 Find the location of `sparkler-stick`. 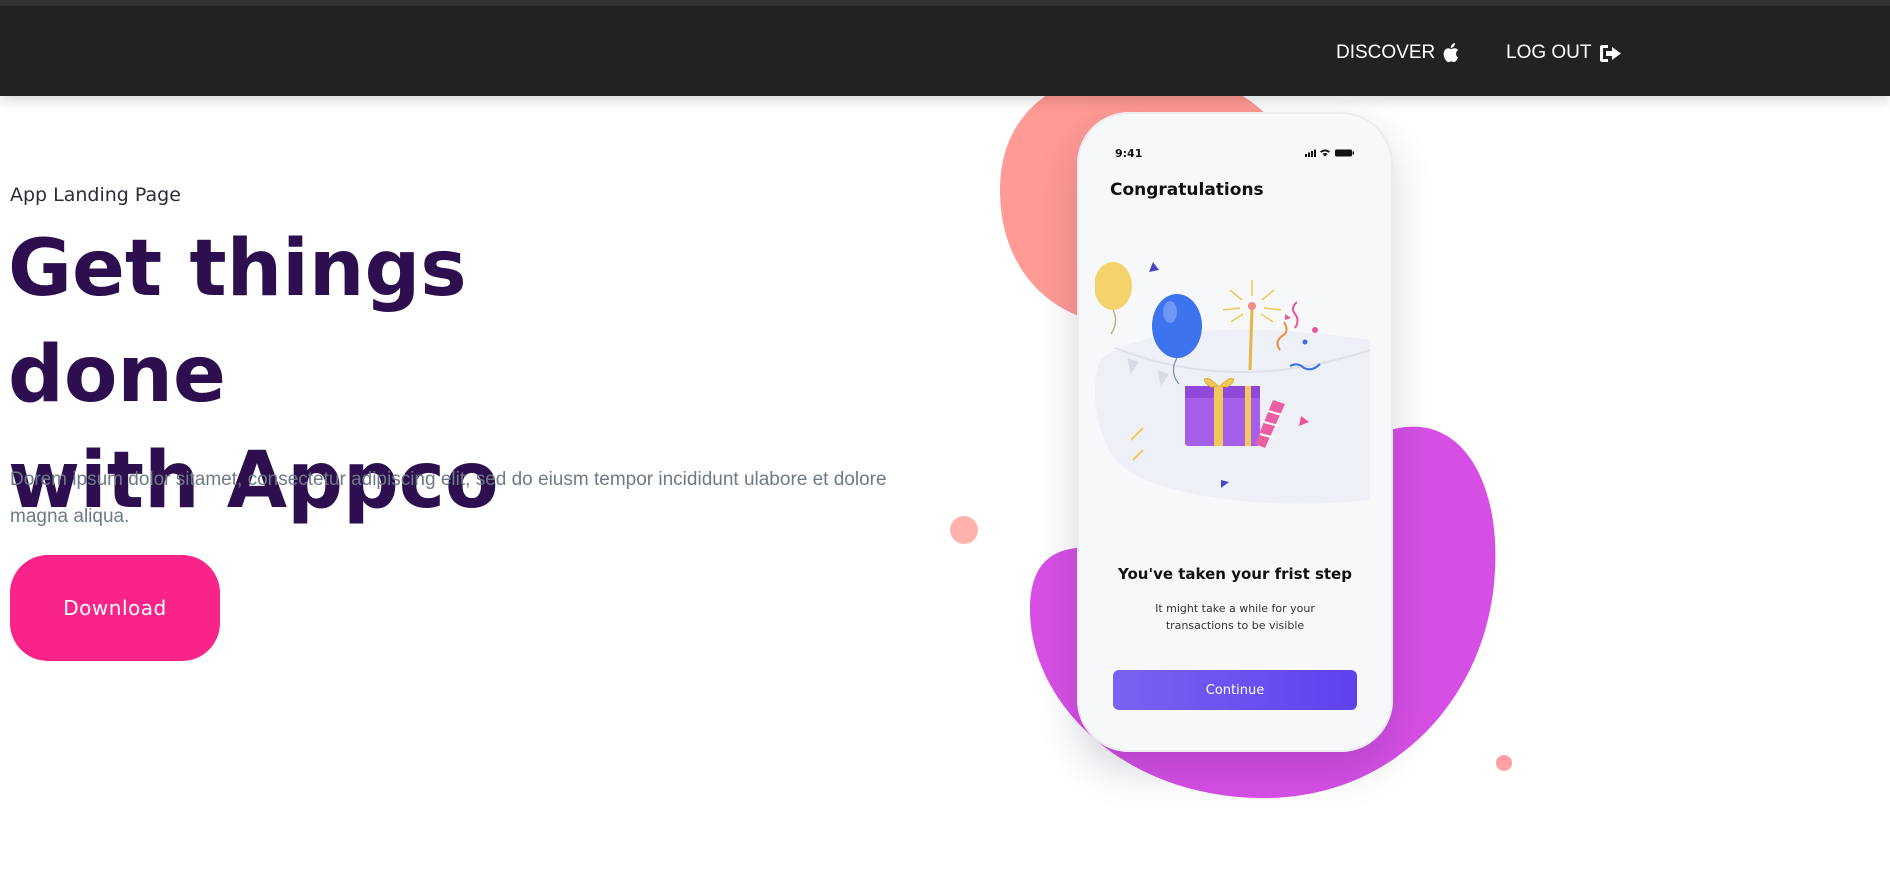

sparkler-stick is located at coordinates (1251, 339).